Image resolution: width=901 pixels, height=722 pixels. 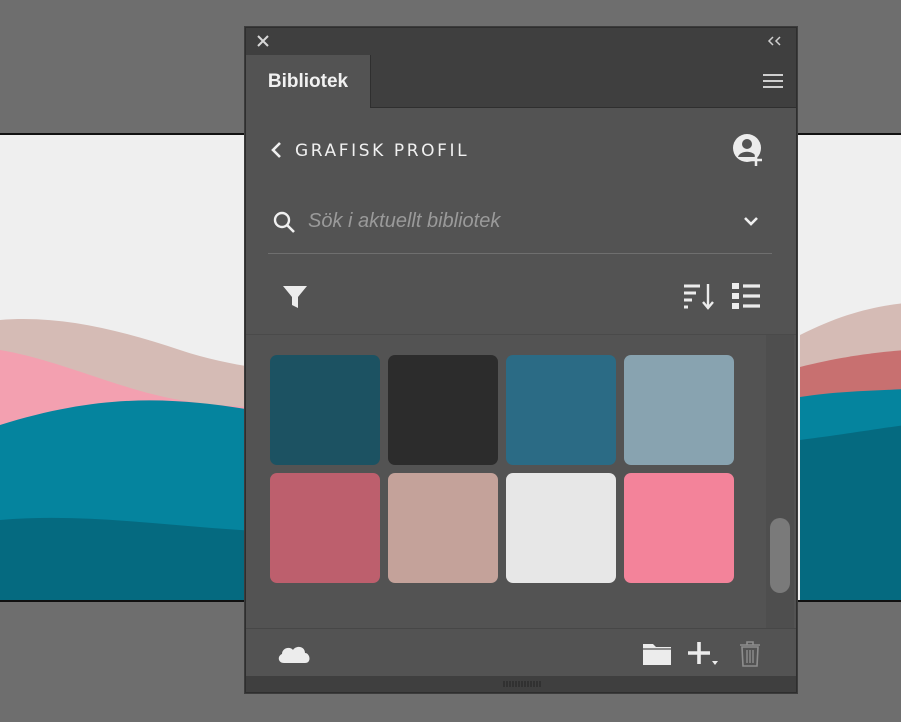 I want to click on library-title: GRAFISK PROFIL, so click(x=382, y=151).